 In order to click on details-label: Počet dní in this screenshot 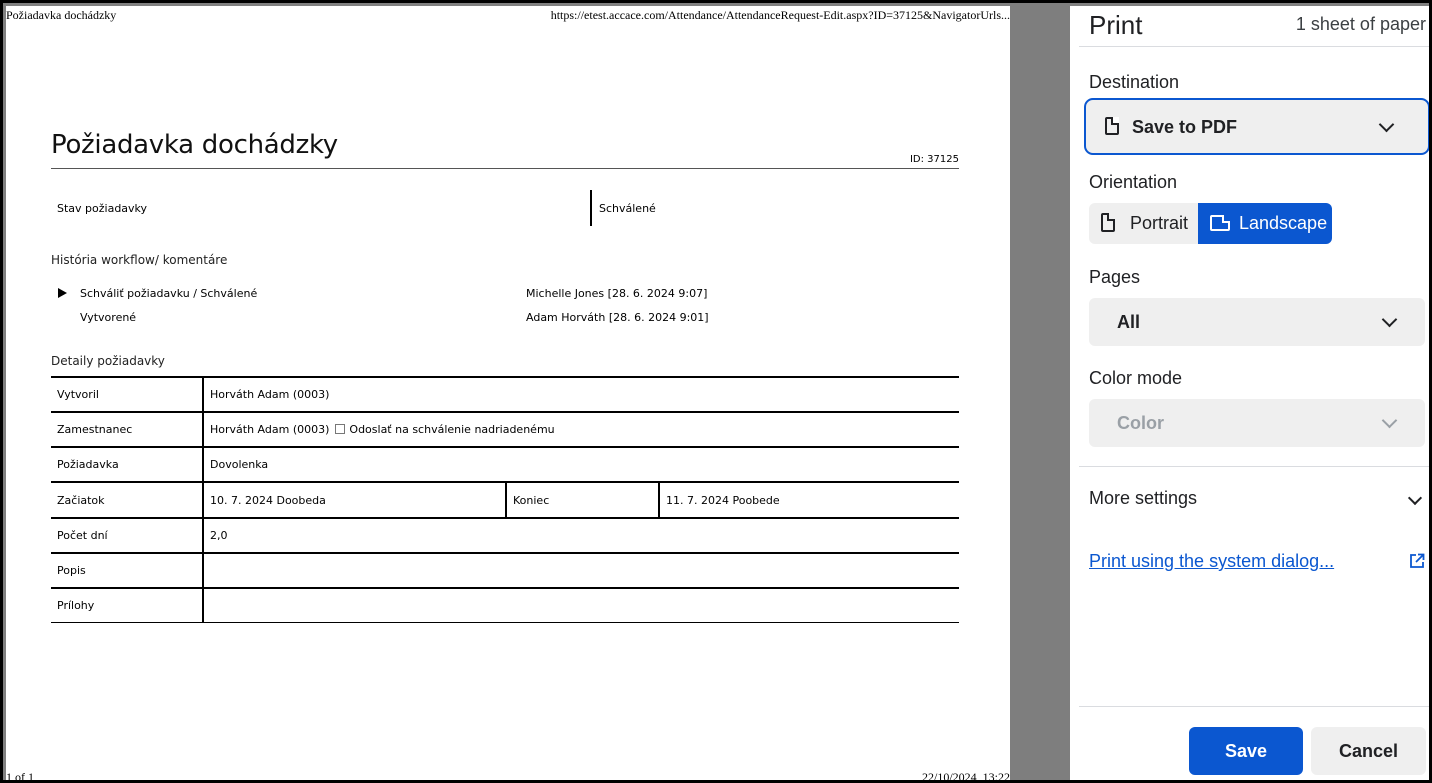, I will do `click(127, 535)`.